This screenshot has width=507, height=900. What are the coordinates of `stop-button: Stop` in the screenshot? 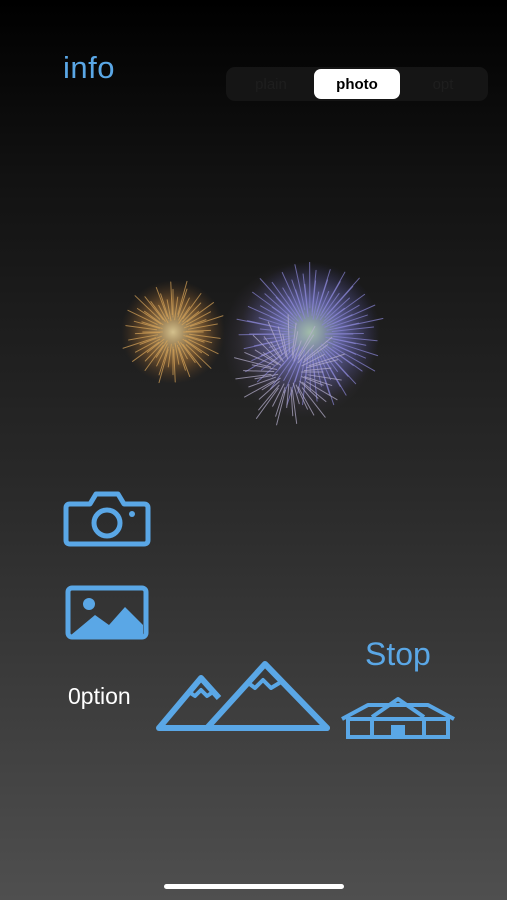 It's located at (398, 654).